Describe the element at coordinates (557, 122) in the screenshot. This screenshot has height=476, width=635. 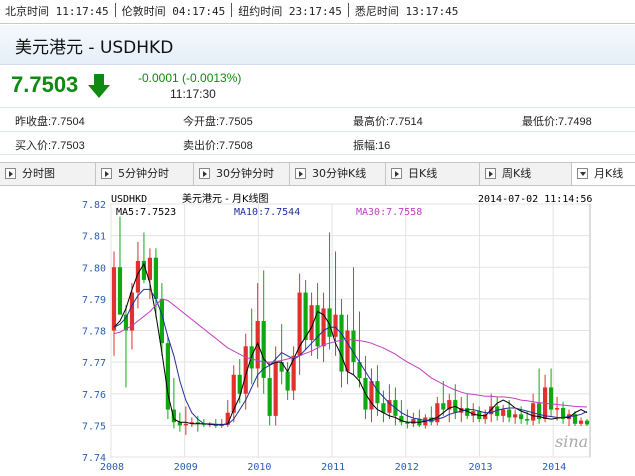
I see `low-price: 最低价:7.7498` at that location.